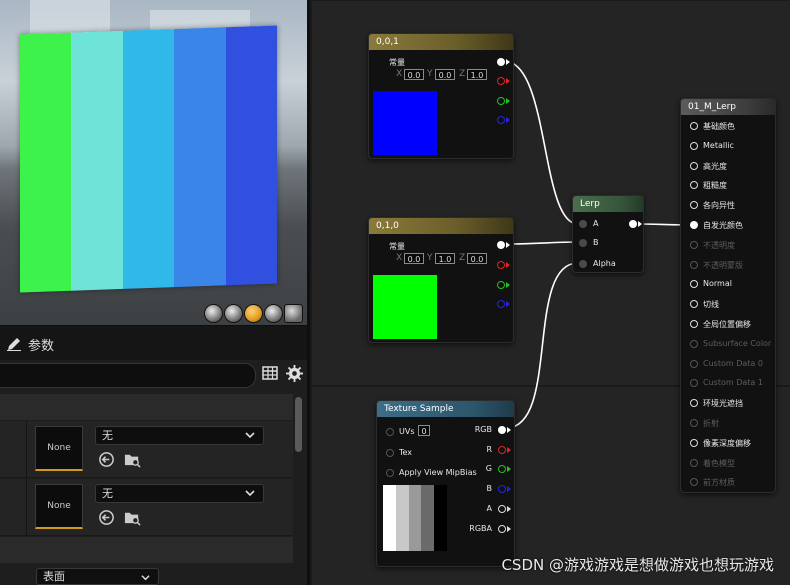  What do you see at coordinates (294, 373) in the screenshot?
I see `gear-icon` at bounding box center [294, 373].